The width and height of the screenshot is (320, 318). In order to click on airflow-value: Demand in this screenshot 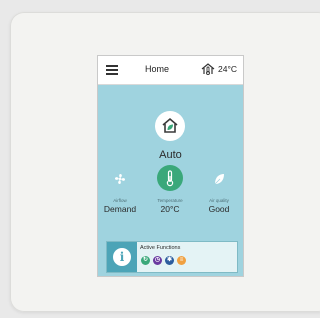, I will do `click(120, 209)`.